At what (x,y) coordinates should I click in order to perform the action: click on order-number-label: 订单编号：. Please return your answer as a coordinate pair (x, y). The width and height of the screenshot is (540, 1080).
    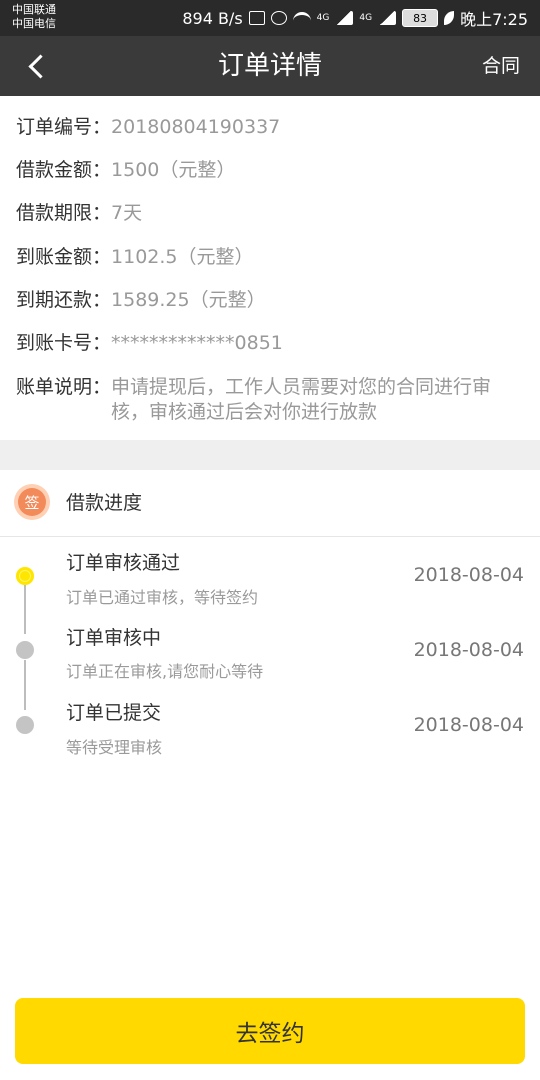
    Looking at the image, I should click on (64, 127).